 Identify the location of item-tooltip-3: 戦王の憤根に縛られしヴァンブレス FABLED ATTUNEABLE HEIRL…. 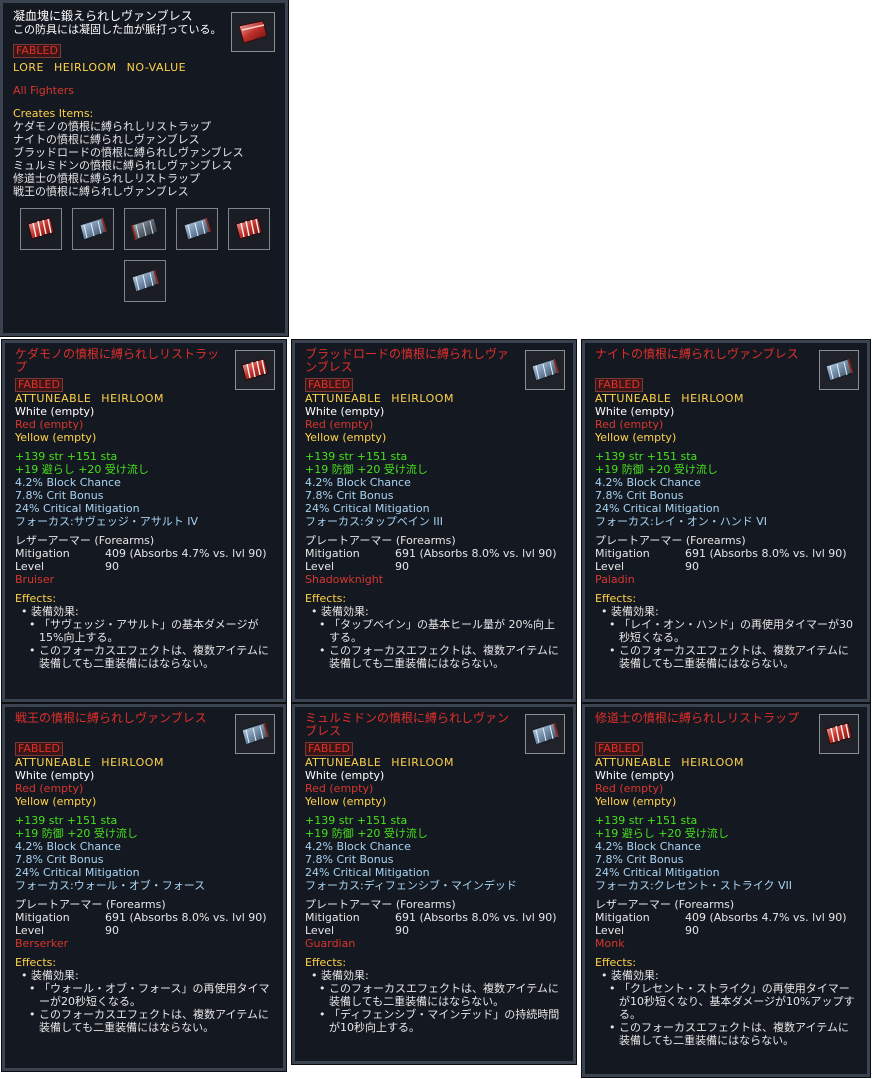
(144, 887).